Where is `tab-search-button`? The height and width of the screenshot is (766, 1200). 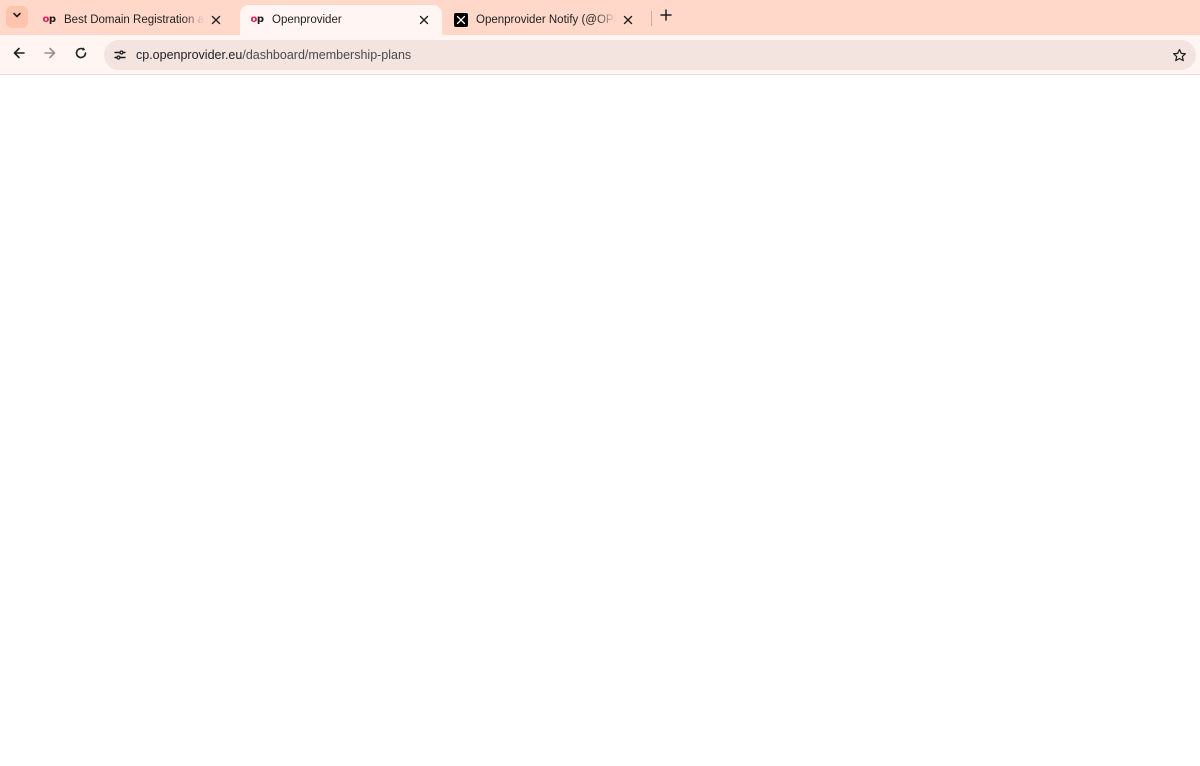 tab-search-button is located at coordinates (17, 17).